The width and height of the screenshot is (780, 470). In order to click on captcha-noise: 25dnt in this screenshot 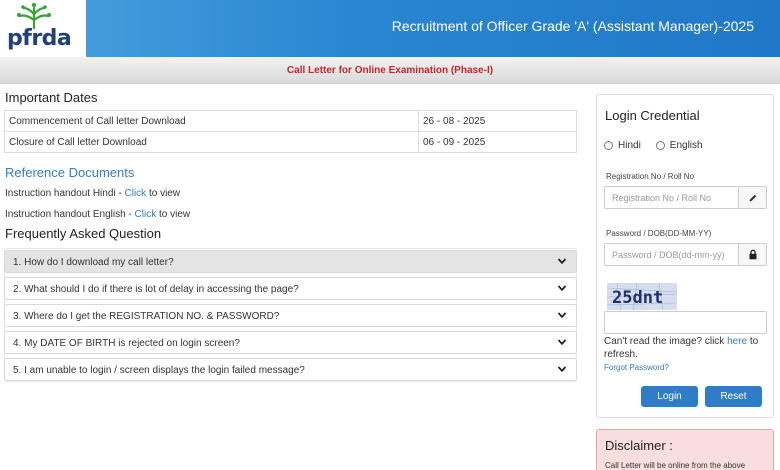, I will do `click(642, 296)`.